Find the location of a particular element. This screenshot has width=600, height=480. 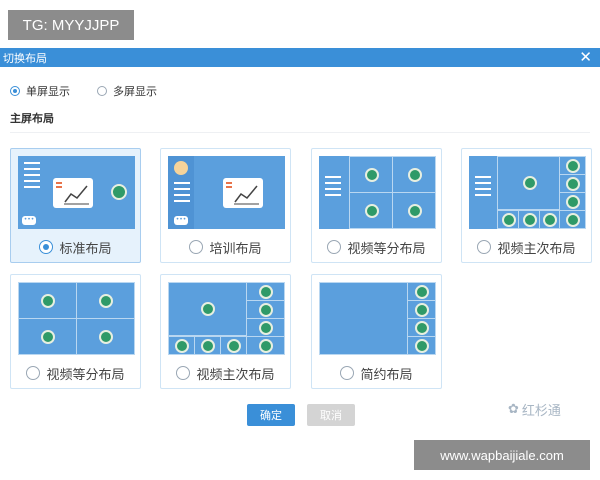

layout-card-video-primary: 视频主次布局 is located at coordinates (526, 205).